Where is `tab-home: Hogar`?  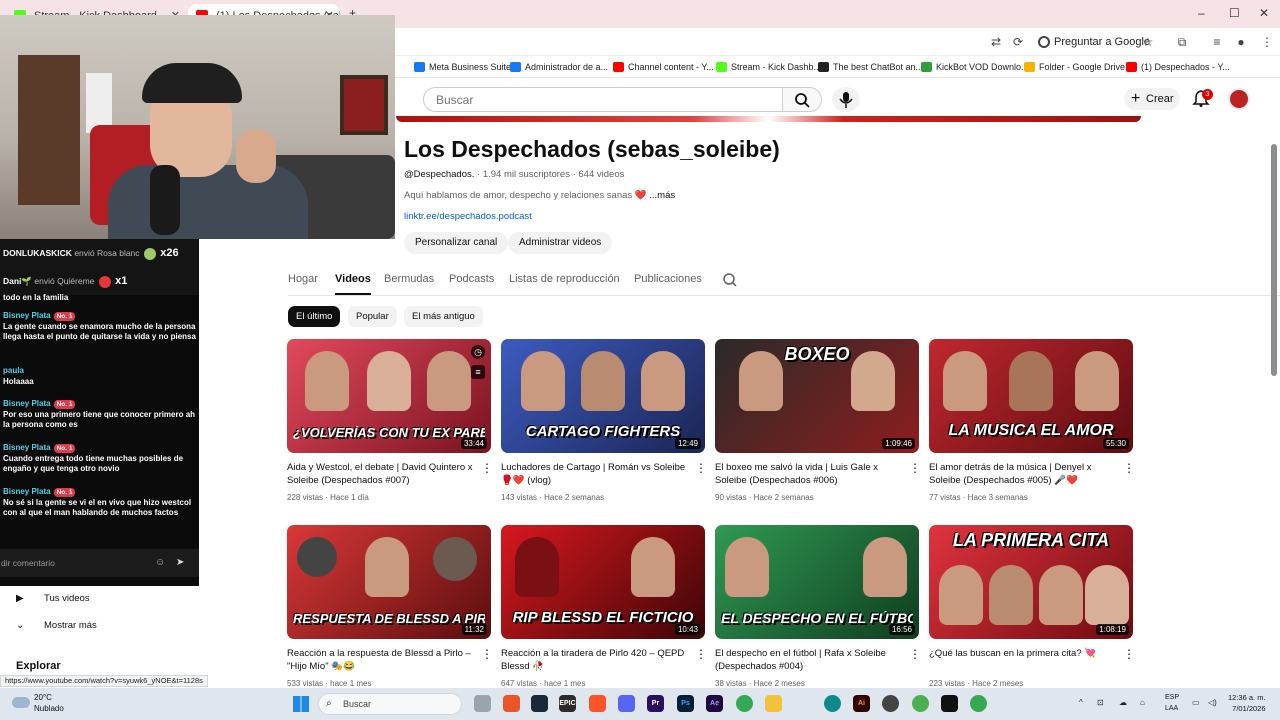 tab-home: Hogar is located at coordinates (303, 279).